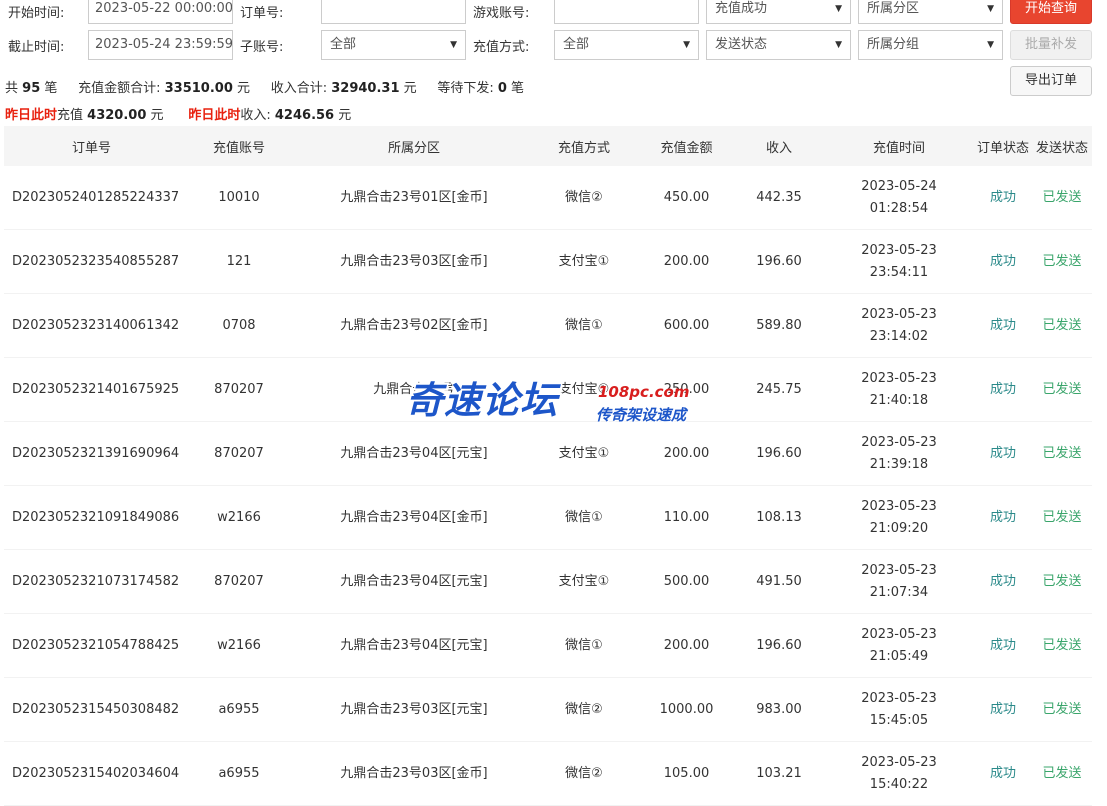 The height and width of the screenshot is (806, 1107). Describe the element at coordinates (893, 44) in the screenshot. I see `group-value: 所属分组` at that location.